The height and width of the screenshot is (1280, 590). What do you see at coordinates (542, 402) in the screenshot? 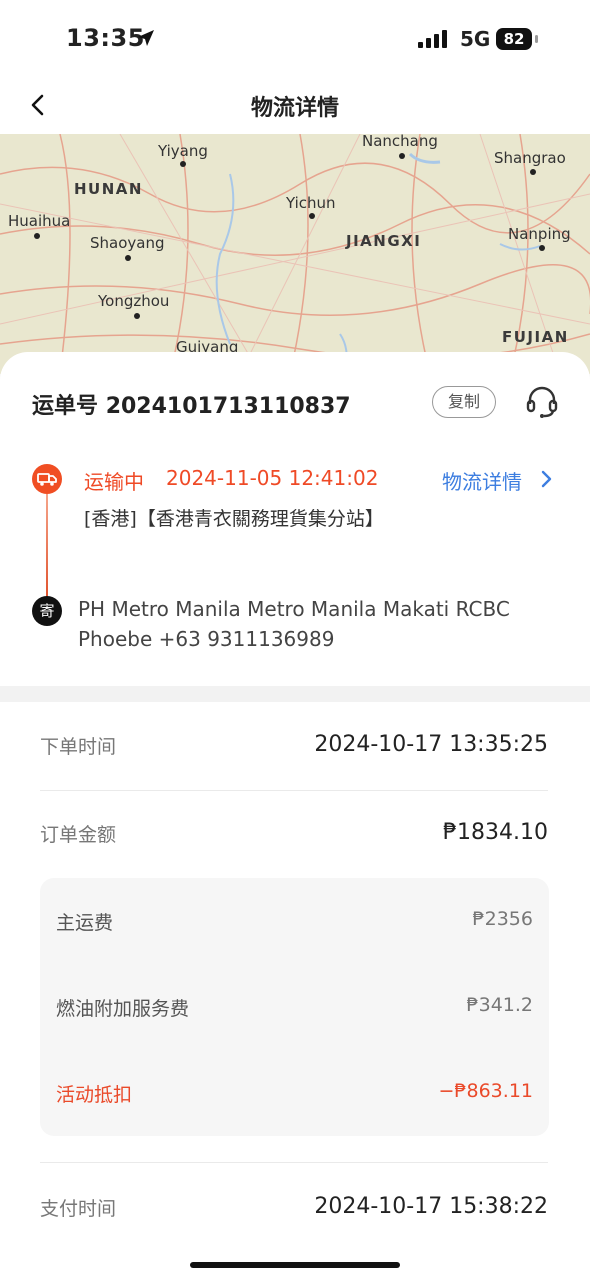
I see `customer-service-headset-icon` at bounding box center [542, 402].